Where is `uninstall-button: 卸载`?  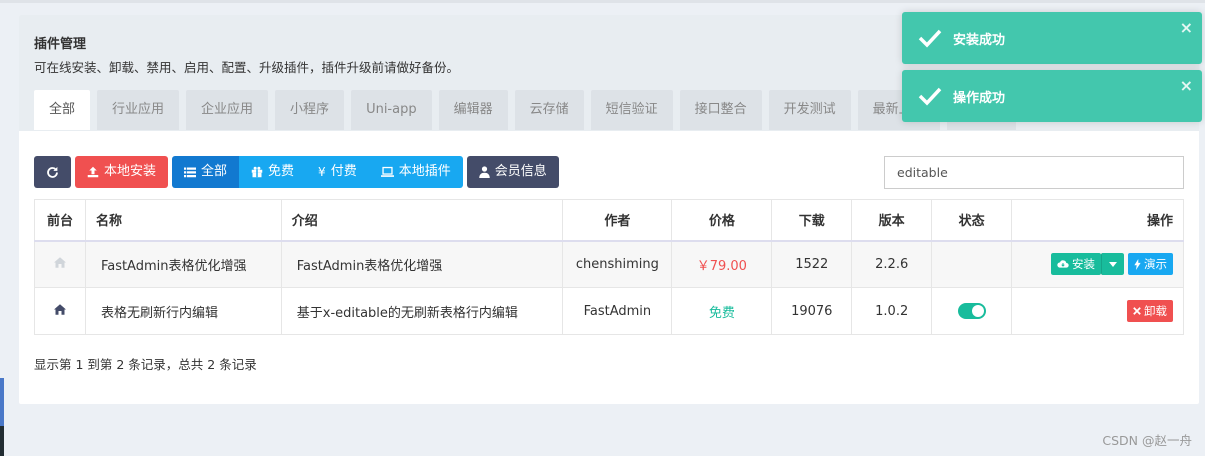
uninstall-button: 卸载 is located at coordinates (1150, 311).